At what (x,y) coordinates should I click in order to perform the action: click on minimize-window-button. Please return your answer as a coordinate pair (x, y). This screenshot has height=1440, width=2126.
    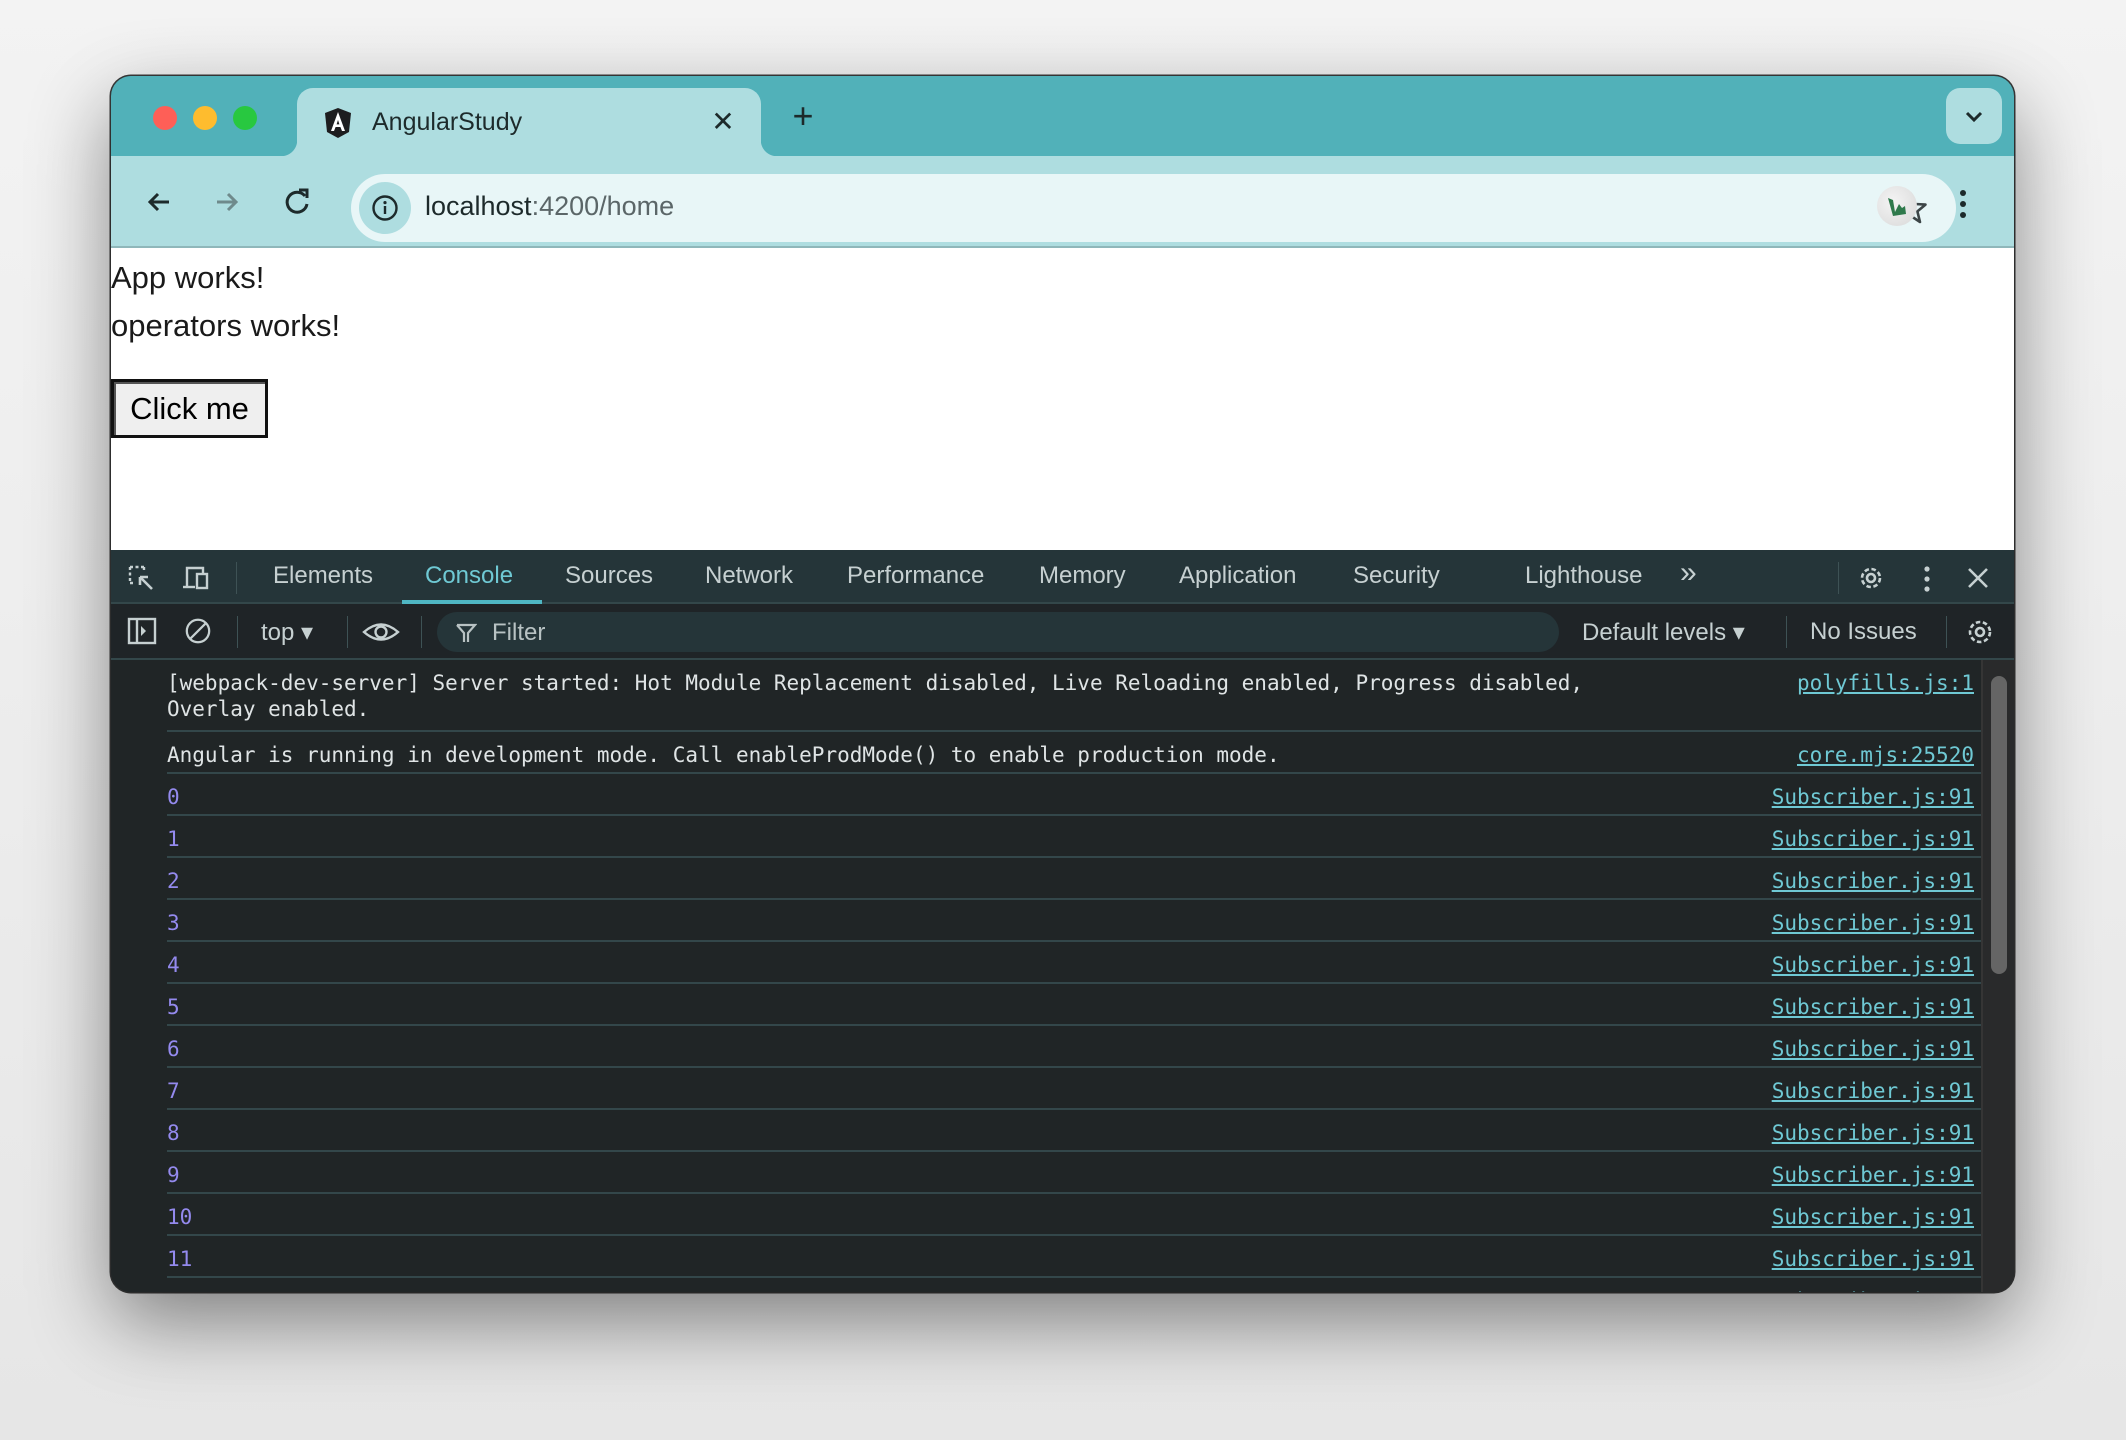
    Looking at the image, I should click on (205, 118).